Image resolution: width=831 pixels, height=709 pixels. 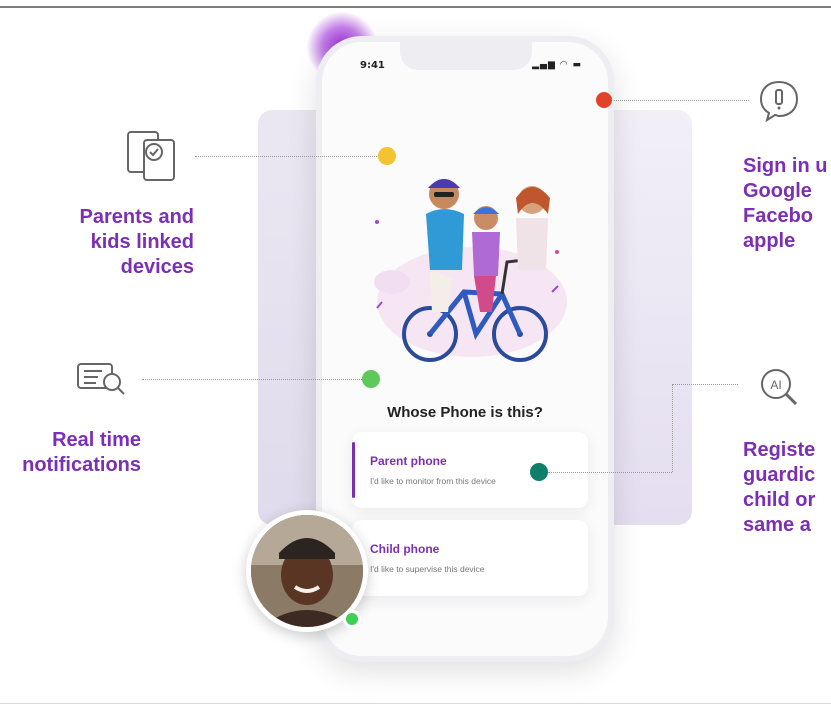 I want to click on feature-line: Real time, so click(x=96, y=440).